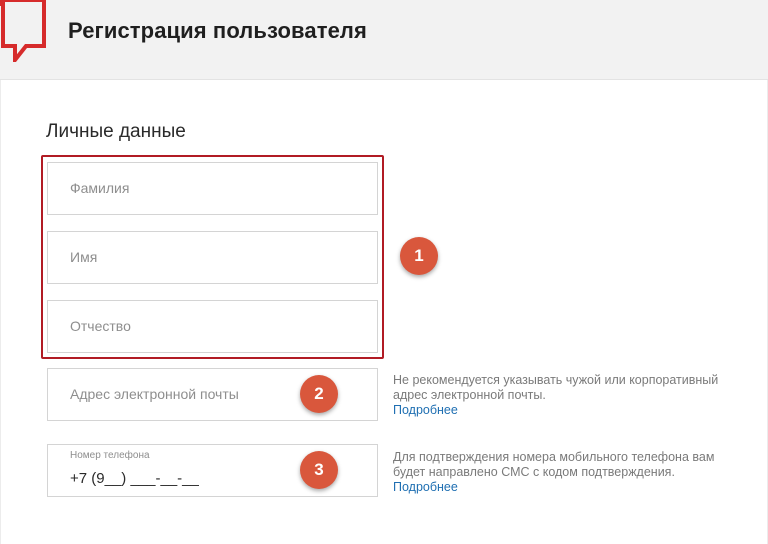 Image resolution: width=768 pixels, height=544 pixels. Describe the element at coordinates (100, 326) in the screenshot. I see `patronymic-placeholder: Отчество` at that location.